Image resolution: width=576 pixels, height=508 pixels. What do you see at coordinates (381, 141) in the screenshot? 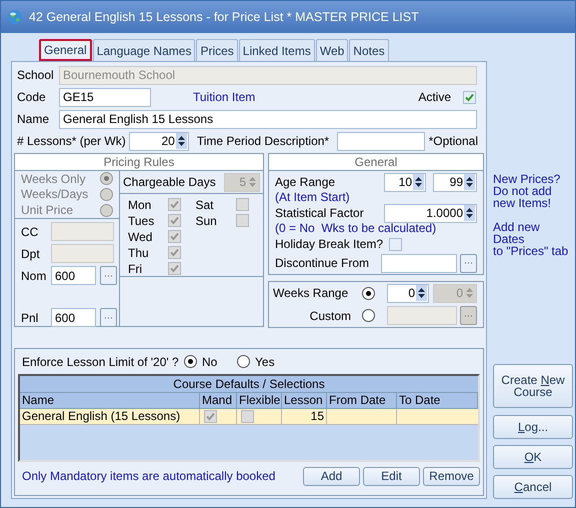
I see `time-period-field` at bounding box center [381, 141].